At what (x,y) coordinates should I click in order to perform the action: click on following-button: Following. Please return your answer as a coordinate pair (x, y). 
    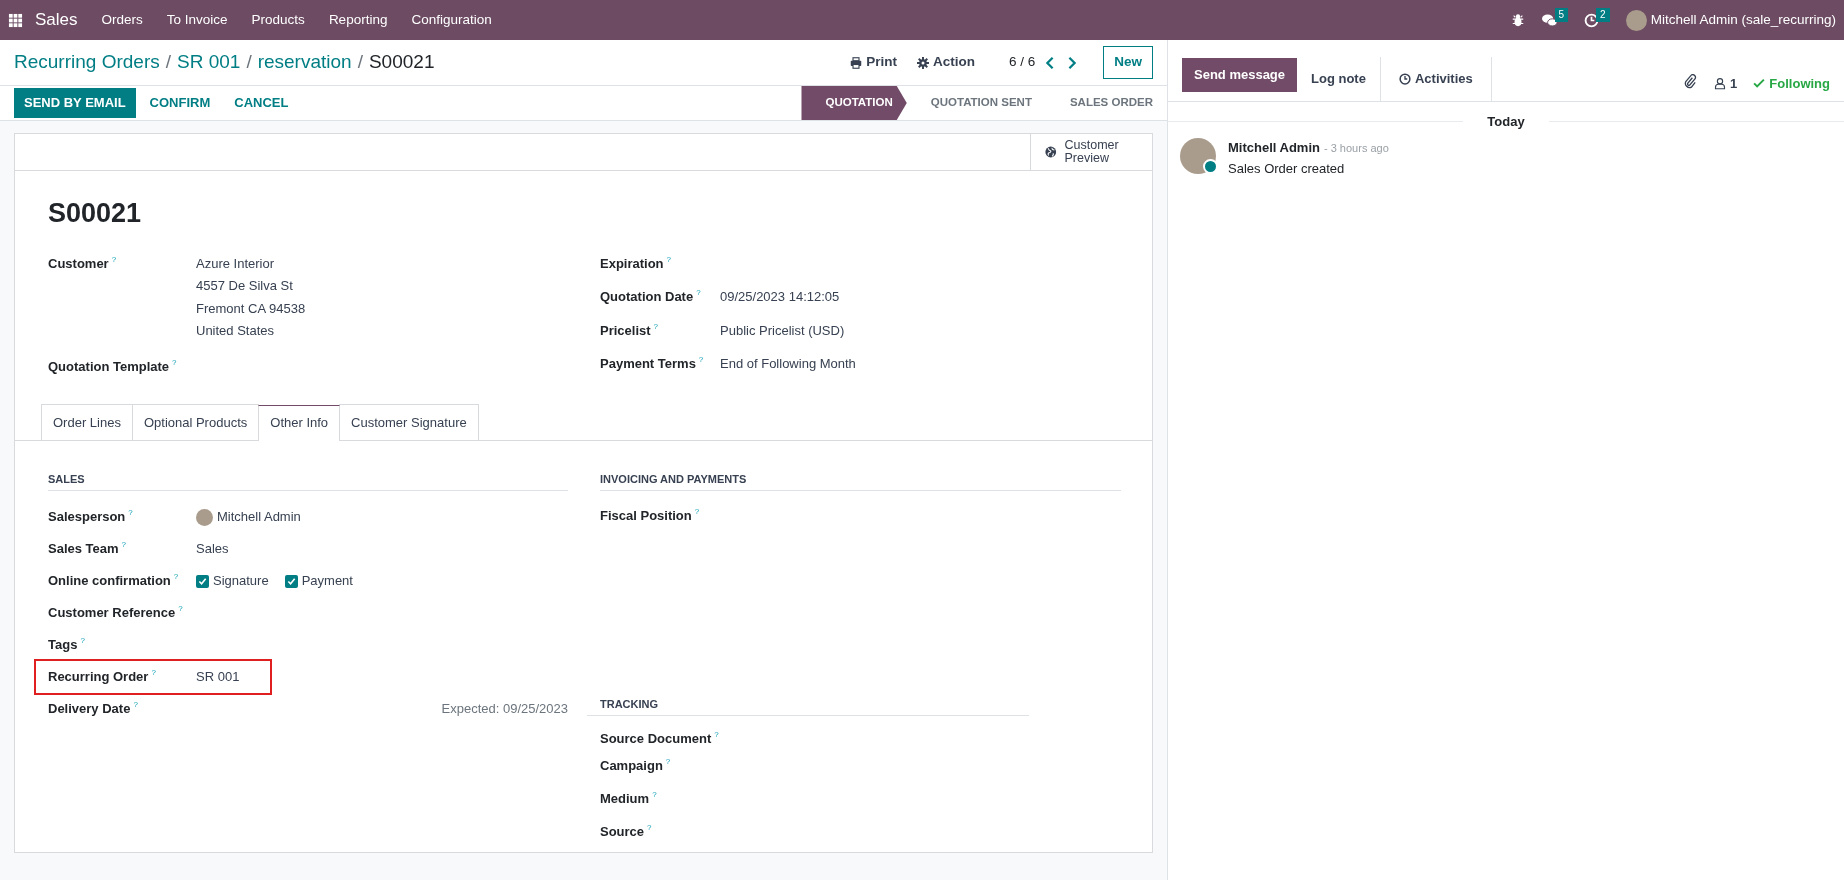
    Looking at the image, I should click on (1791, 83).